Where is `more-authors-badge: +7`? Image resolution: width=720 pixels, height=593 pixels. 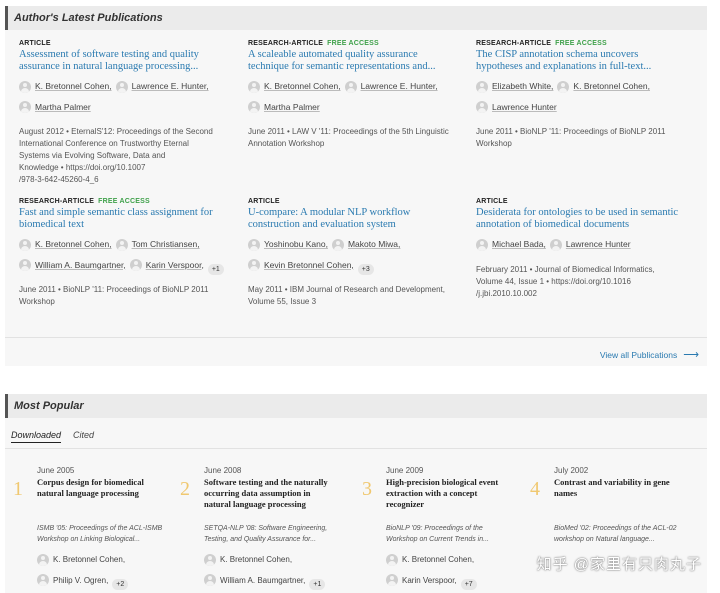 more-authors-badge: +7 is located at coordinates (468, 584).